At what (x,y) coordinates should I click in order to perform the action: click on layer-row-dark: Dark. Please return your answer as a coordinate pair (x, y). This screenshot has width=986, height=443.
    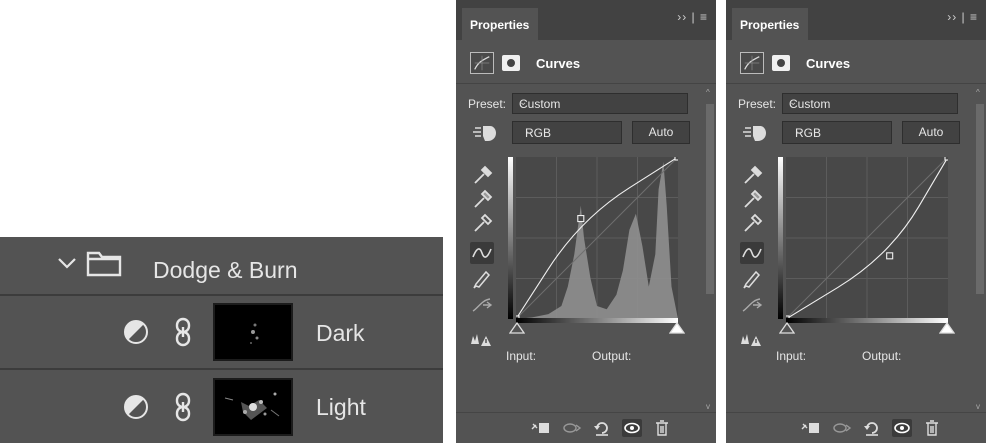
    Looking at the image, I should click on (221, 332).